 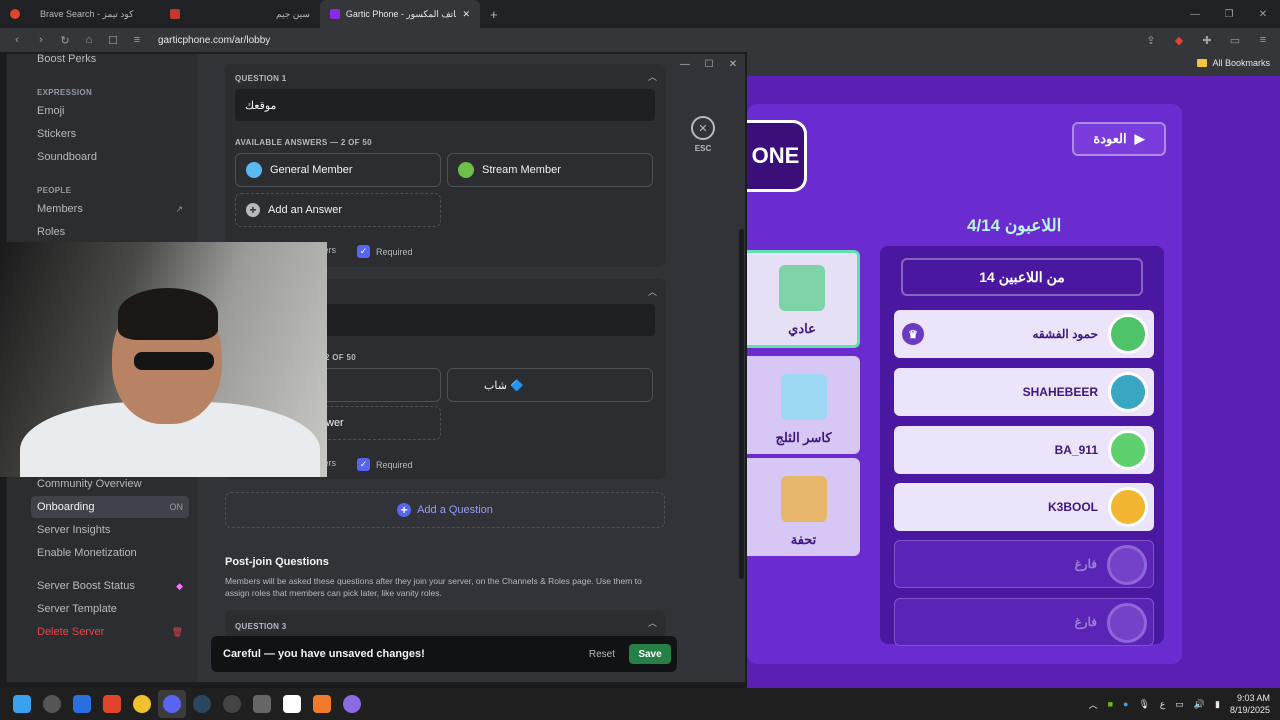 I want to click on tab-seen-jeem: سين جيم, so click(x=240, y=14).